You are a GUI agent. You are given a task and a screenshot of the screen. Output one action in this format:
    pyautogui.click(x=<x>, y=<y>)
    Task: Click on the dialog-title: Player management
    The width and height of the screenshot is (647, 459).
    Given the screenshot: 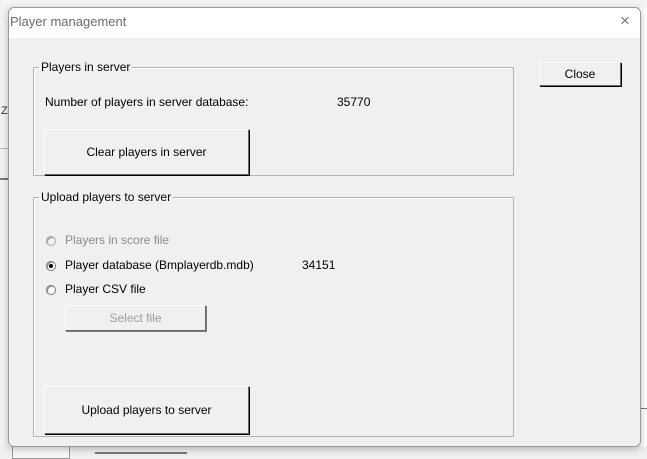 What is the action you would take?
    pyautogui.click(x=68, y=21)
    